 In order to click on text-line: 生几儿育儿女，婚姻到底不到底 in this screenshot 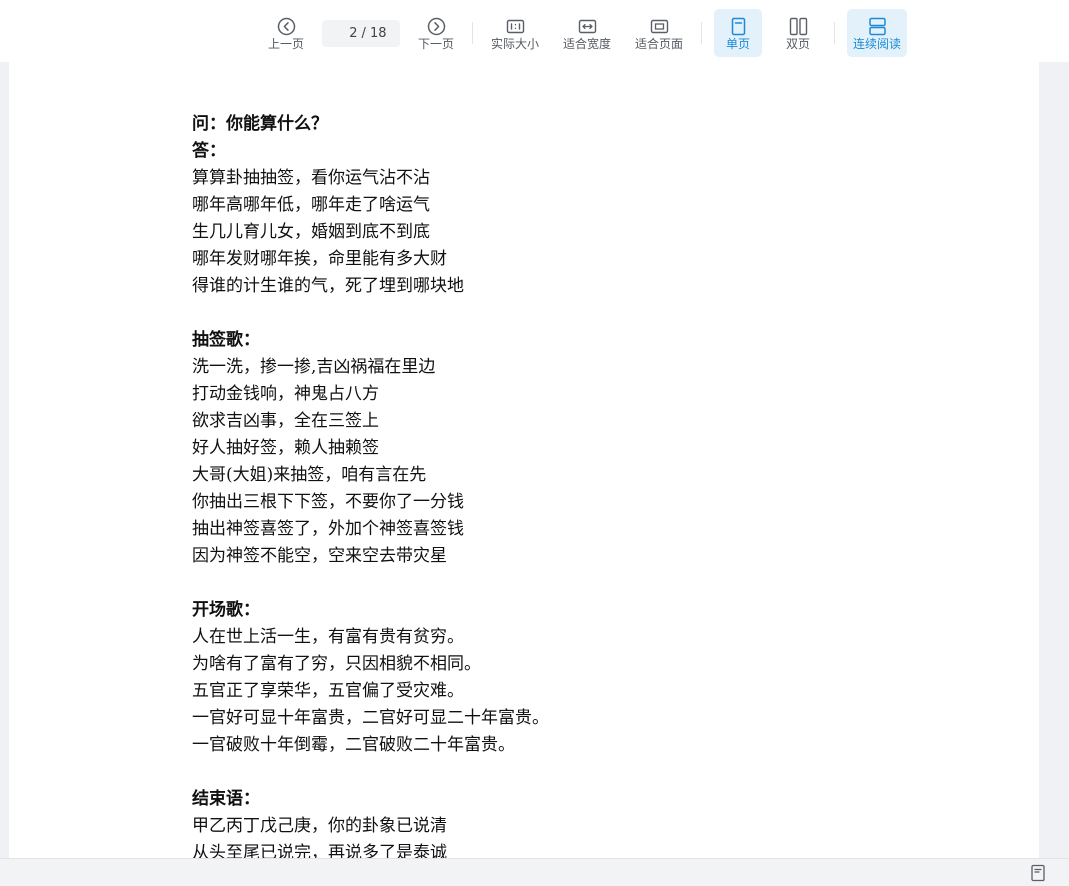, I will do `click(311, 232)`.